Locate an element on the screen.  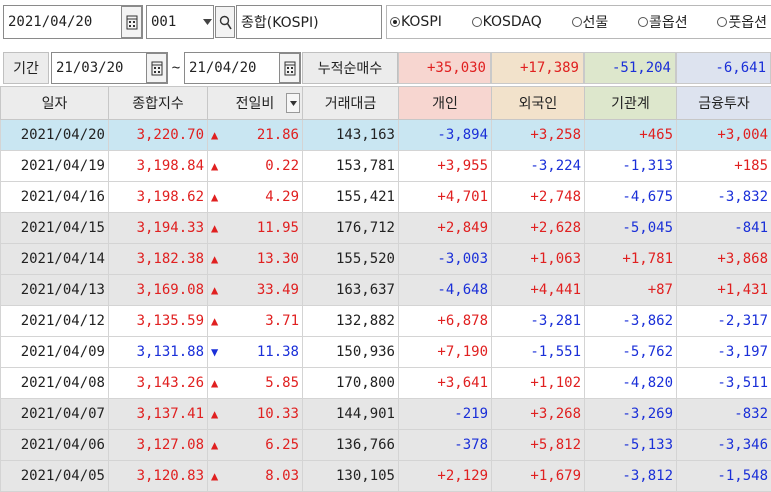
cell-change: ▲ 11.95 is located at coordinates (255, 228).